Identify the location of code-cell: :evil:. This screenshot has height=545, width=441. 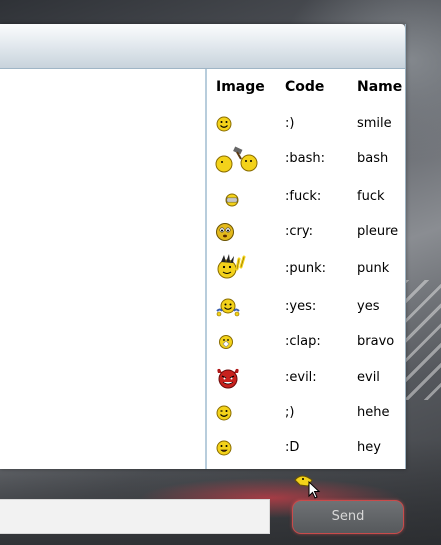
(301, 377).